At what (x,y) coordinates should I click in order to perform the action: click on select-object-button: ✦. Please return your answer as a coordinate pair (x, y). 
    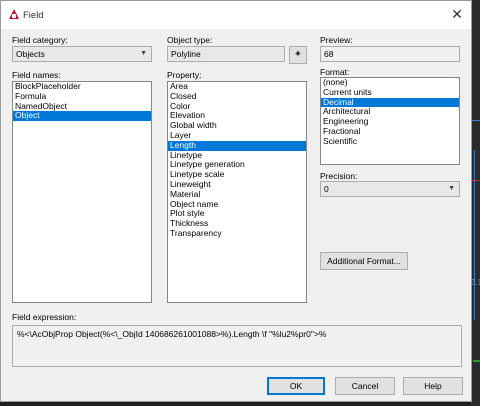
    Looking at the image, I should click on (298, 55).